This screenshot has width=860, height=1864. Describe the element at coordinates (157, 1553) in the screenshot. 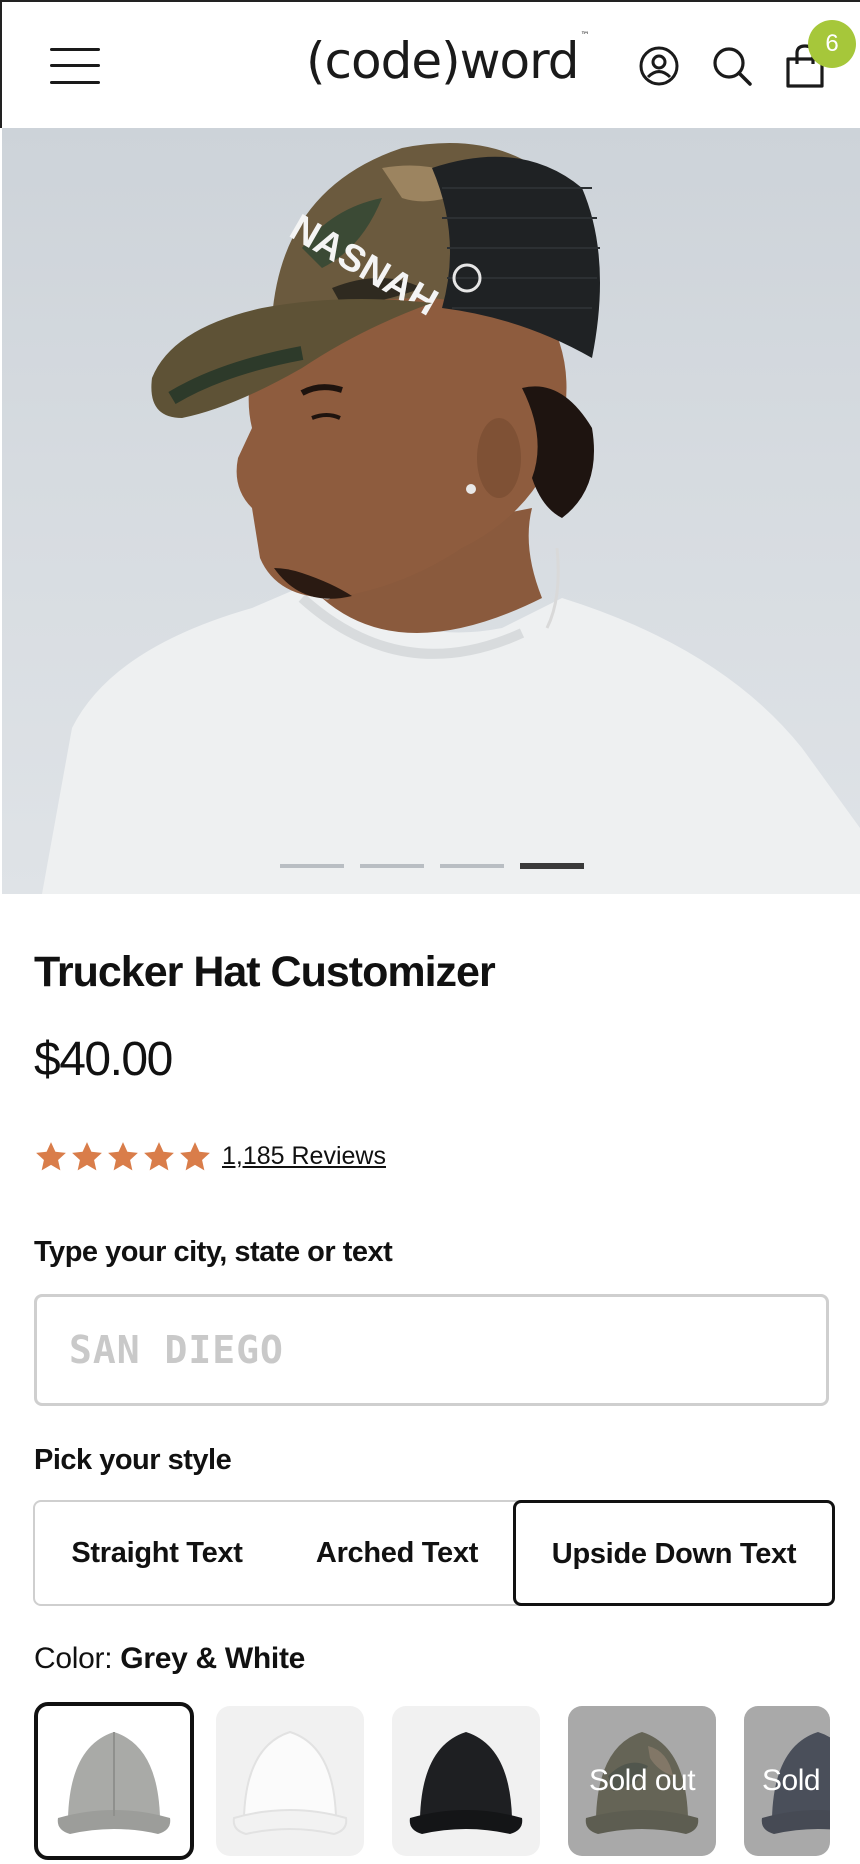

I see `style-option-straight: Straight Text` at that location.